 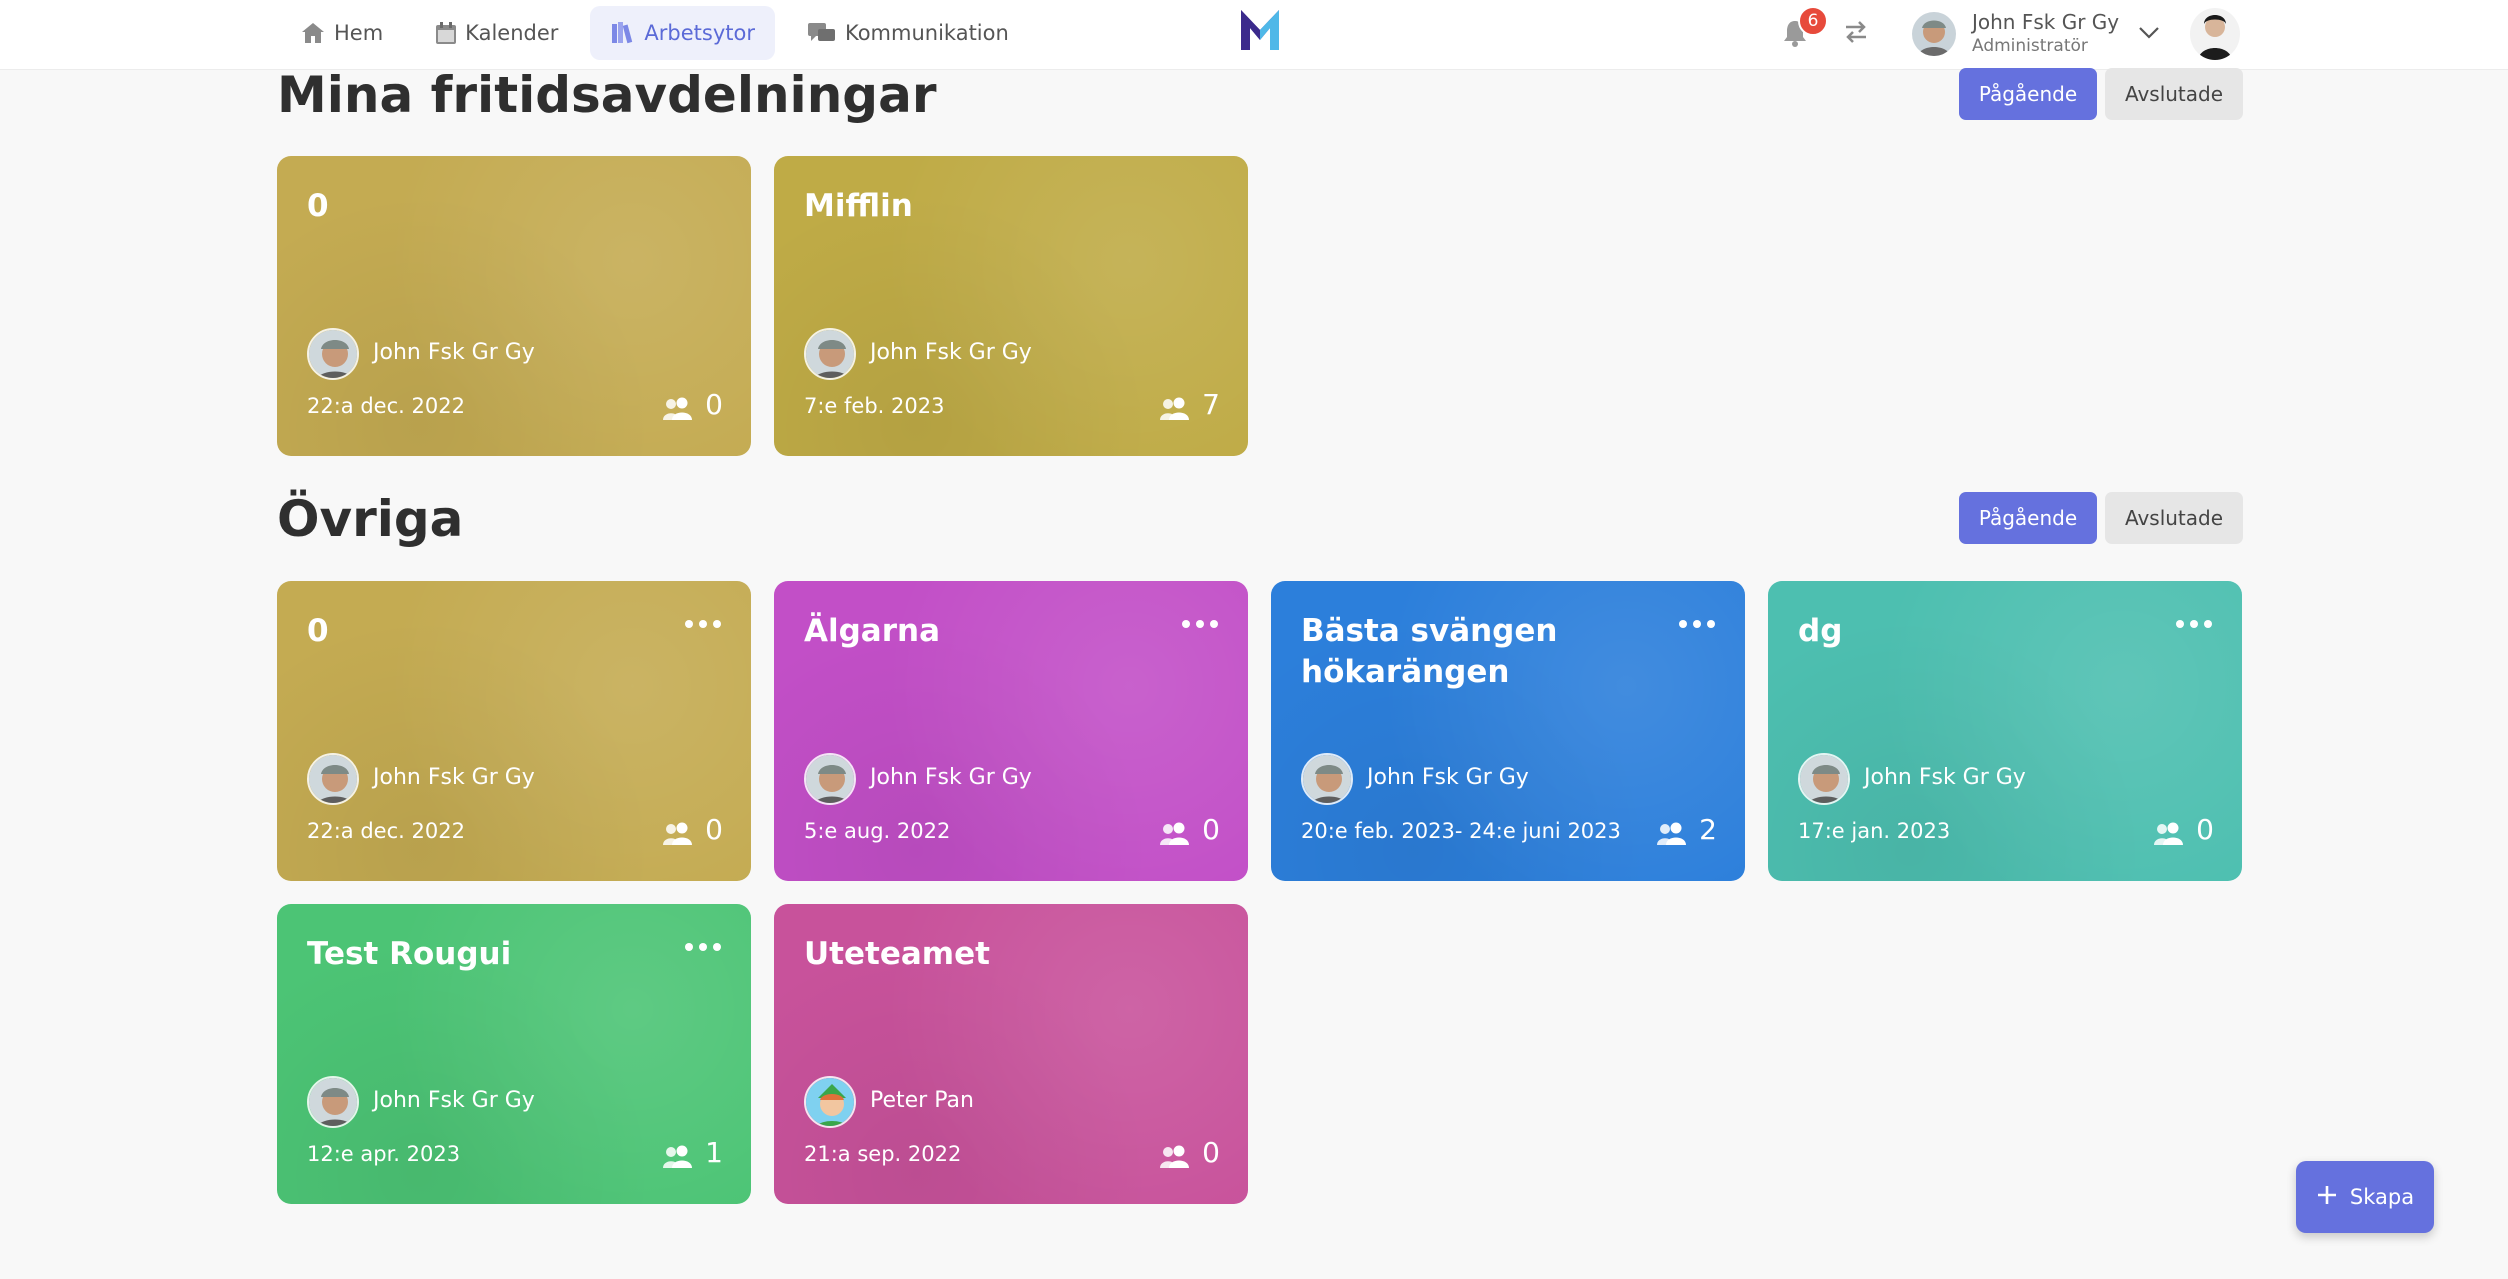 What do you see at coordinates (1874, 831) in the screenshot?
I see `card-date: 17:e jan. 2023` at bounding box center [1874, 831].